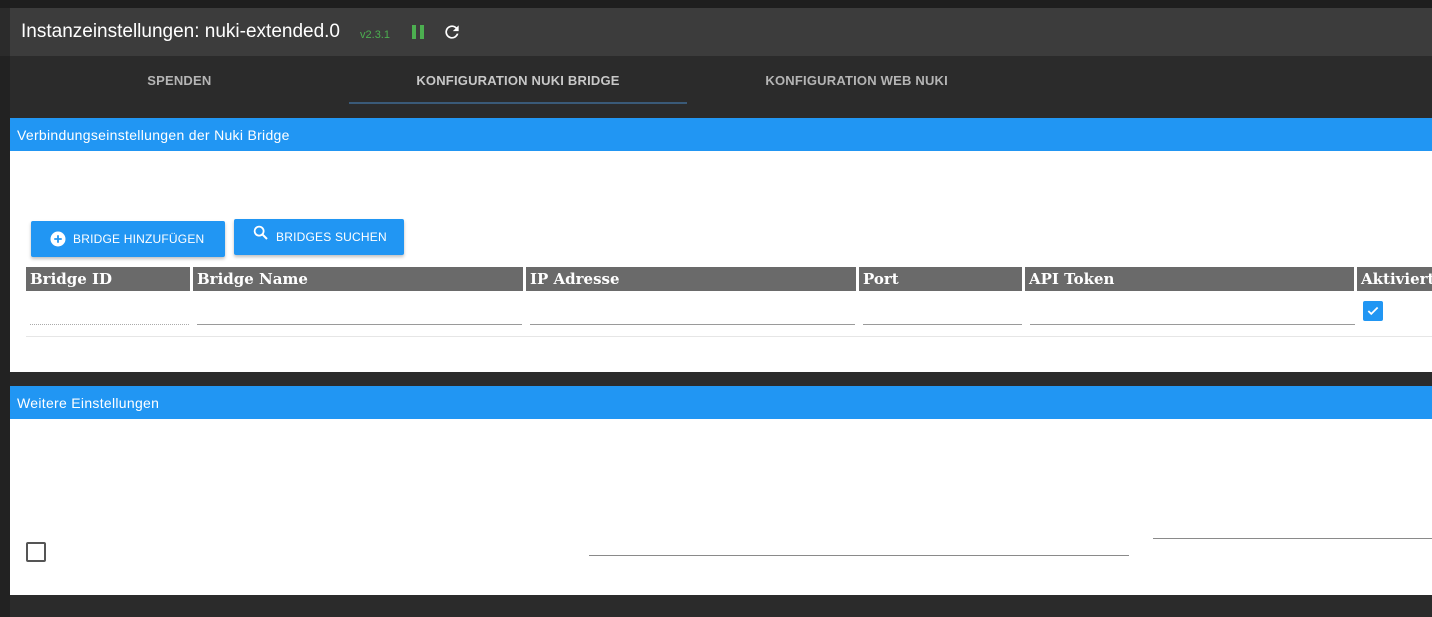 The height and width of the screenshot is (617, 1432). Describe the element at coordinates (139, 239) in the screenshot. I see `add-bridge-label: BRIDGE HINZUFÜGEN` at that location.